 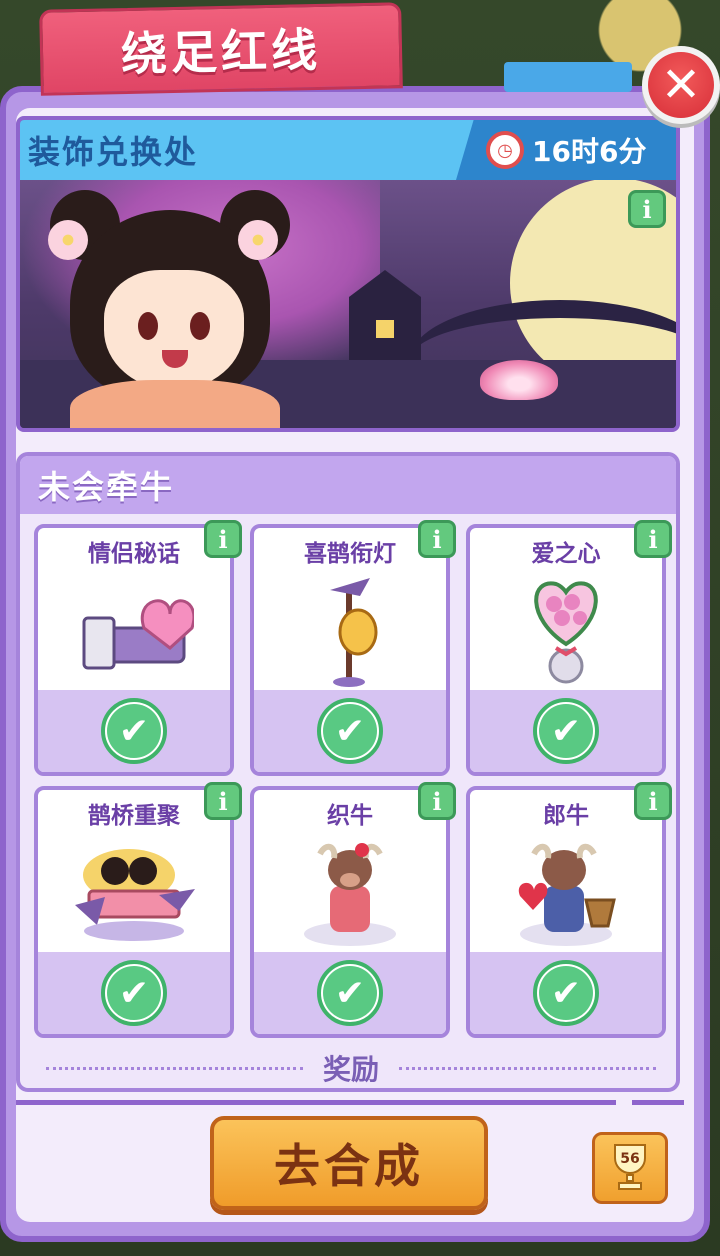 I want to click on banner-header: 装饰兑换处 ◷ 16时6分, so click(x=348, y=150).